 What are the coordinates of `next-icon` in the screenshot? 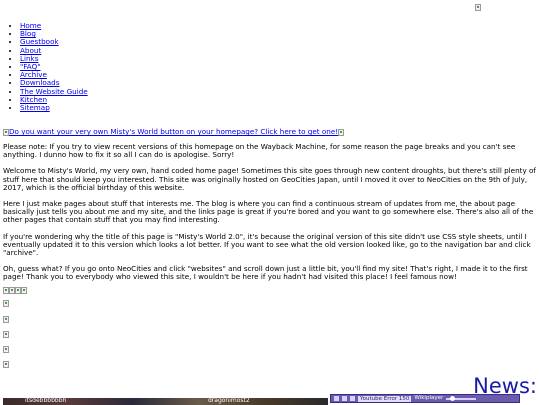 It's located at (352, 398).